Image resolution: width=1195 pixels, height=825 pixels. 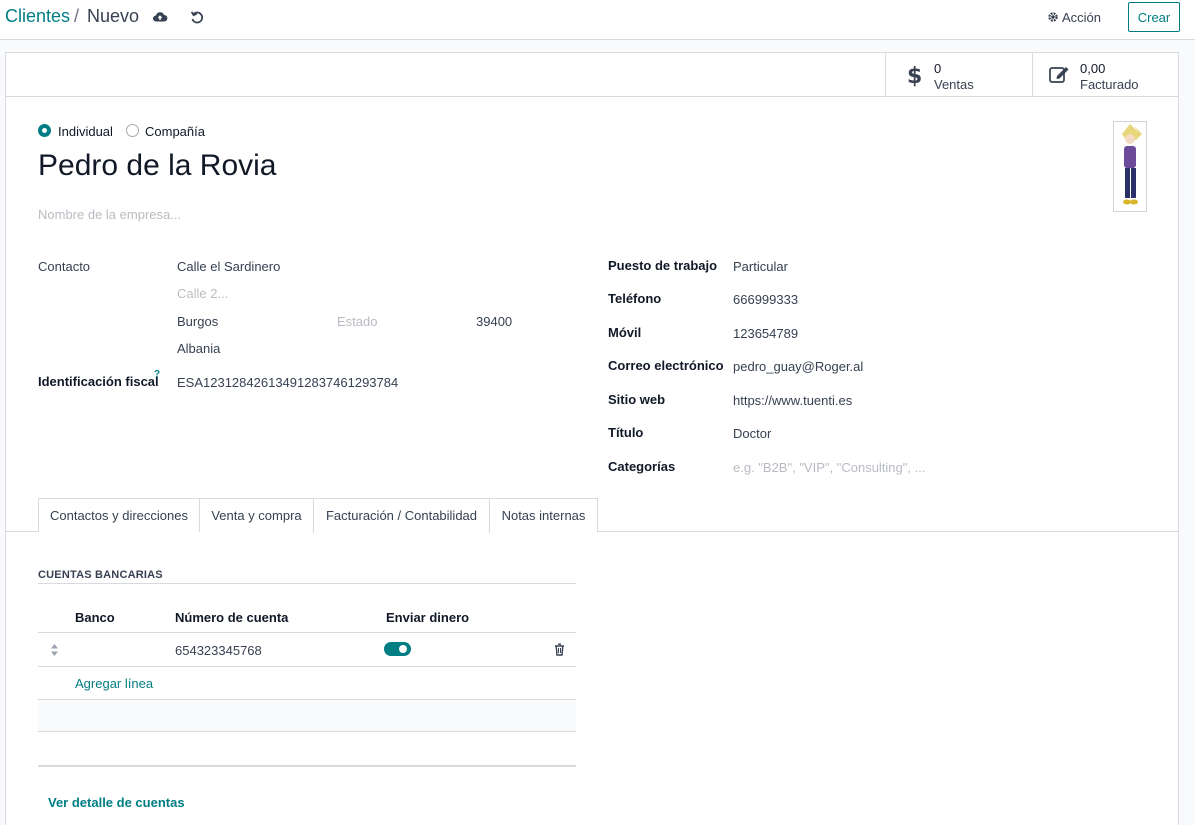 What do you see at coordinates (954, 84) in the screenshot?
I see `sales-label: Ventas` at bounding box center [954, 84].